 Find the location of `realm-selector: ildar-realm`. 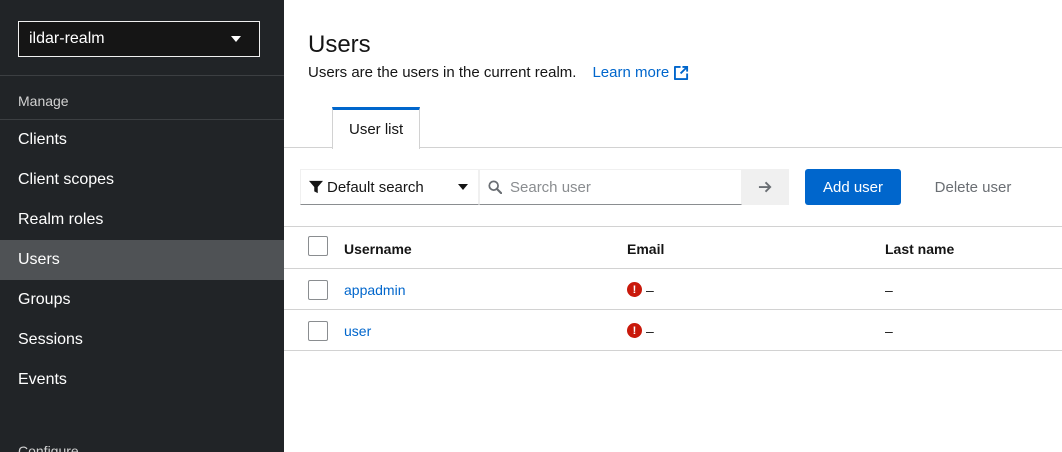

realm-selector: ildar-realm is located at coordinates (139, 39).